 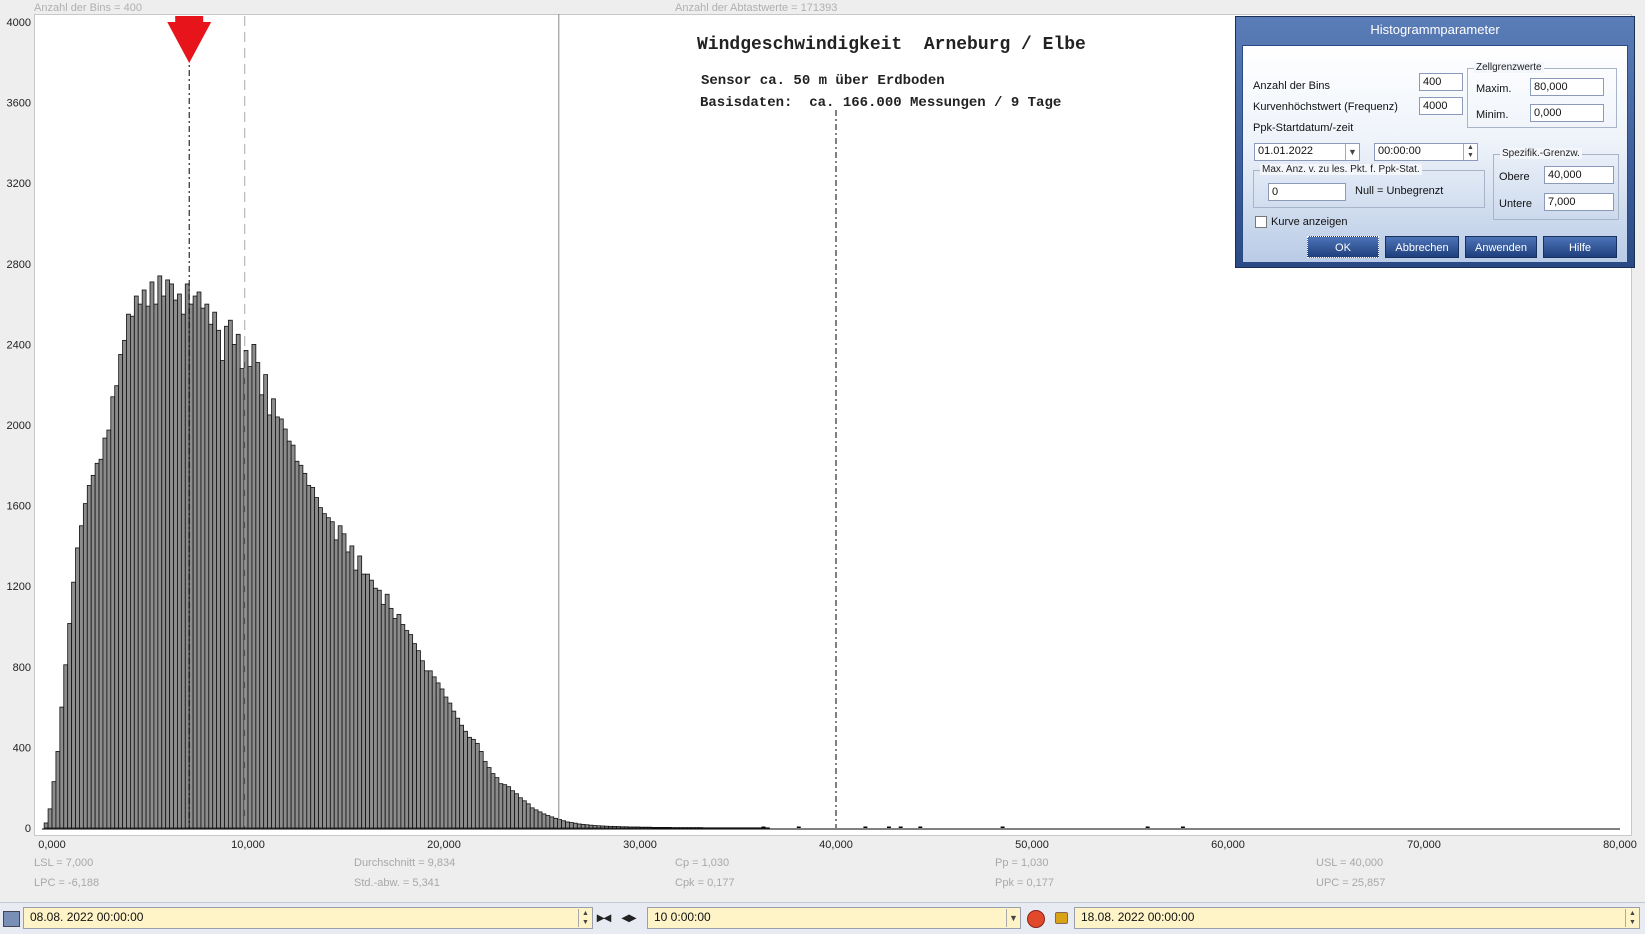 I want to click on upper-limit-input, so click(x=1579, y=175).